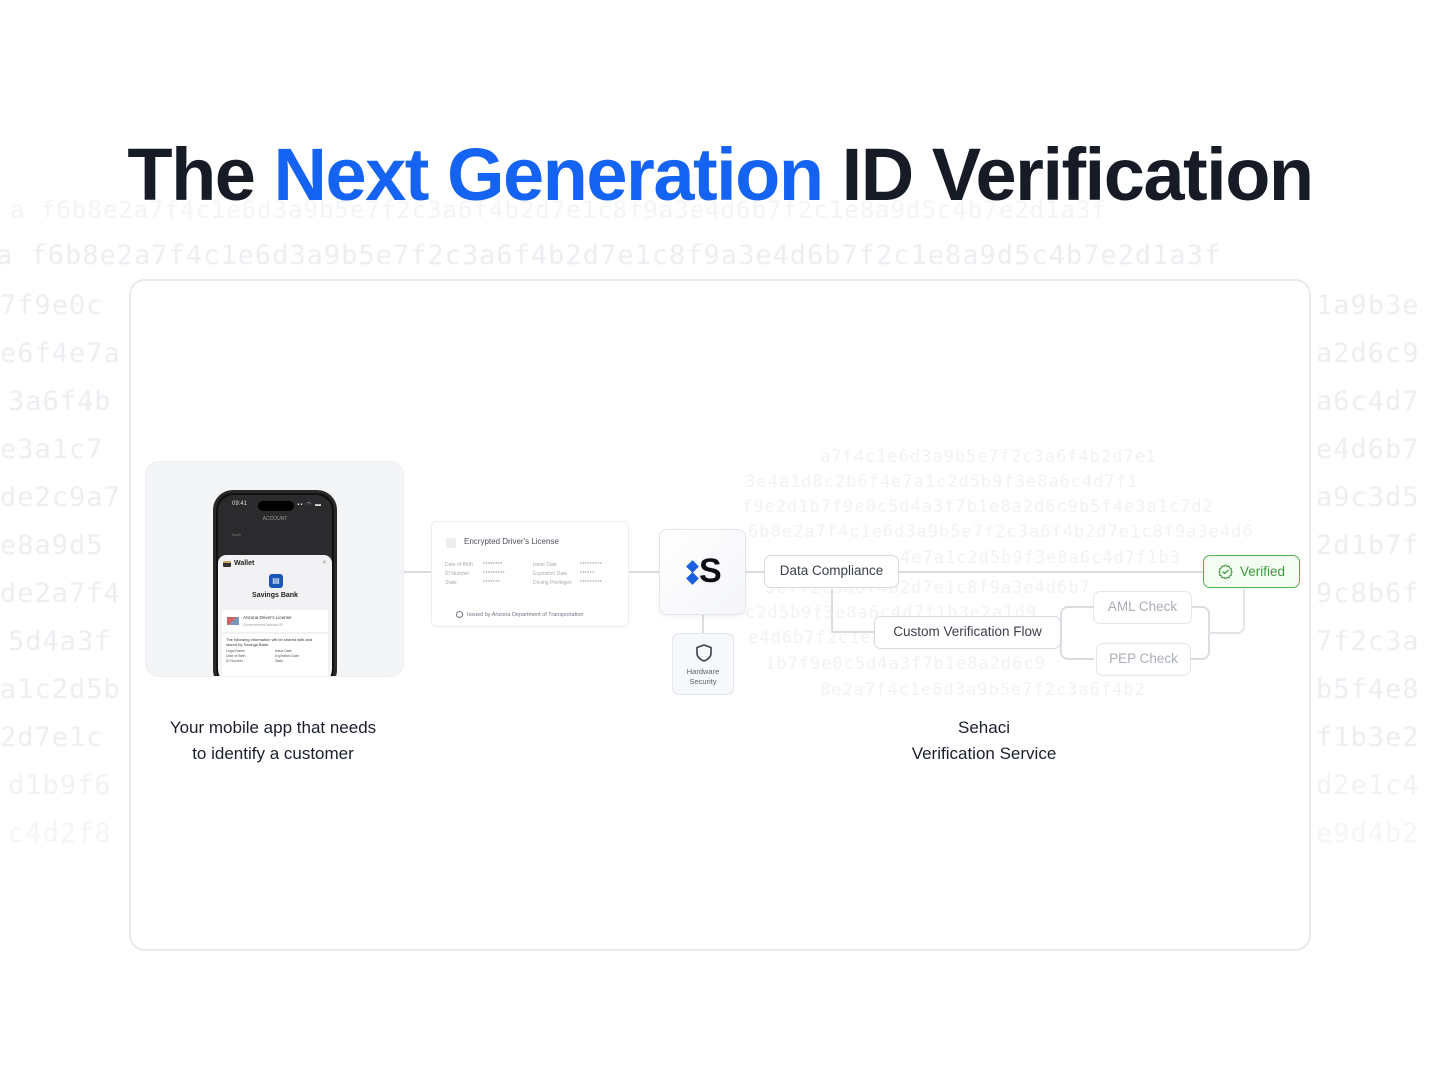 The width and height of the screenshot is (1440, 1080). I want to click on hex-row: d2e1c4, so click(1368, 785).